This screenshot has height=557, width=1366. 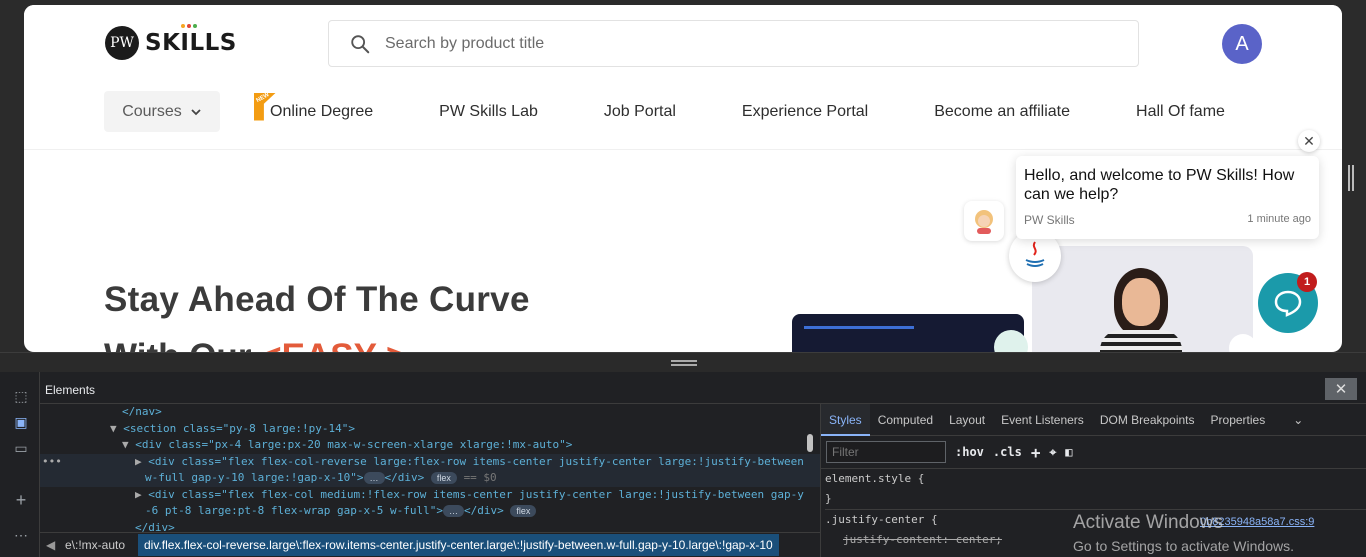 I want to click on logo-text: SKILLS, so click(x=191, y=40).